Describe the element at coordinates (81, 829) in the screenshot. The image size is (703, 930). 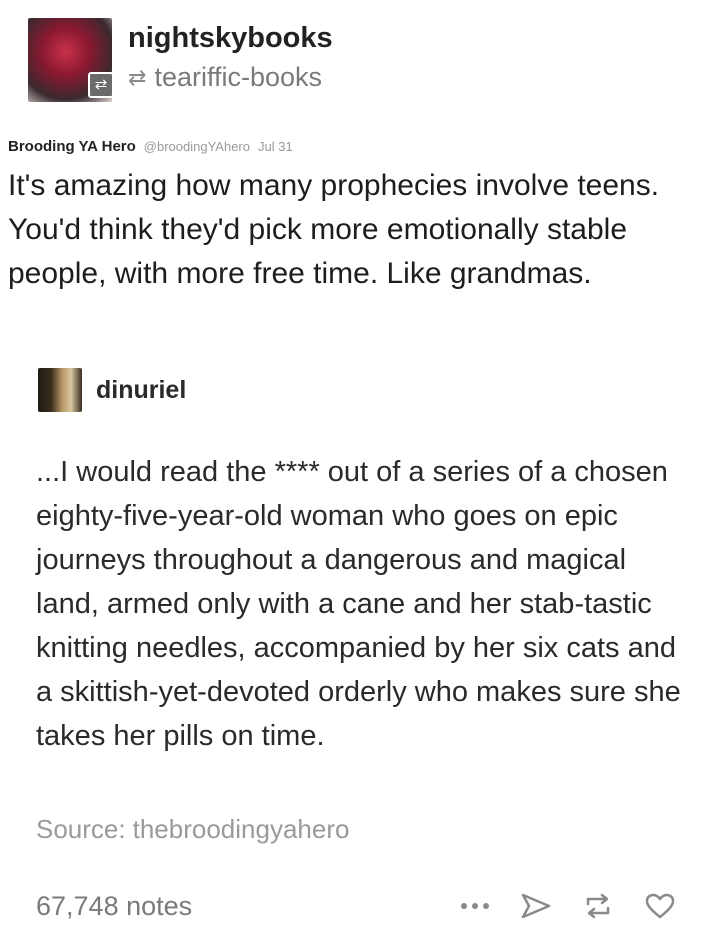
I see `source-label: Source:` at that location.